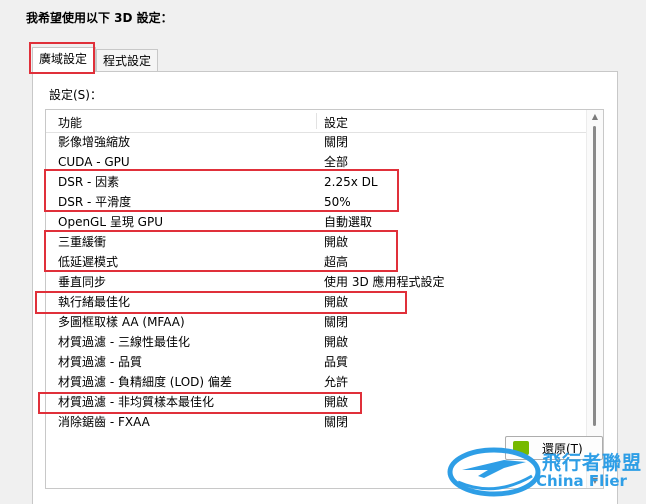 The height and width of the screenshot is (504, 646). What do you see at coordinates (521, 448) in the screenshot?
I see `nvidia-logo-icon` at bounding box center [521, 448].